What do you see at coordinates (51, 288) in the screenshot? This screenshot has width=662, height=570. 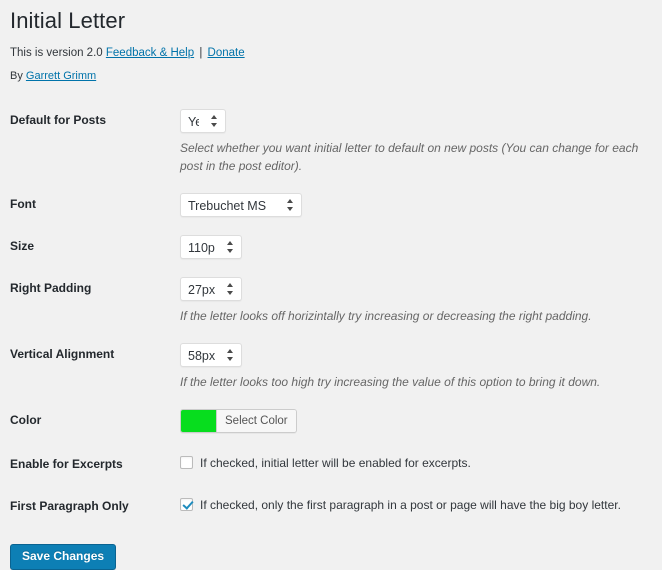 I see `label-right-padding: Right Padding` at bounding box center [51, 288].